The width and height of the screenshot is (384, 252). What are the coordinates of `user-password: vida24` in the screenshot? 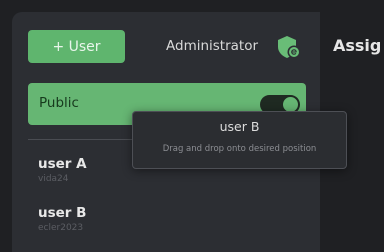 It's located at (53, 179).